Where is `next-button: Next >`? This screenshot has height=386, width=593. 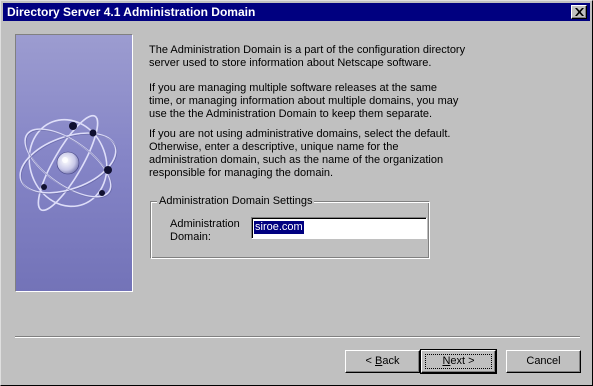 next-button: Next > is located at coordinates (458, 361).